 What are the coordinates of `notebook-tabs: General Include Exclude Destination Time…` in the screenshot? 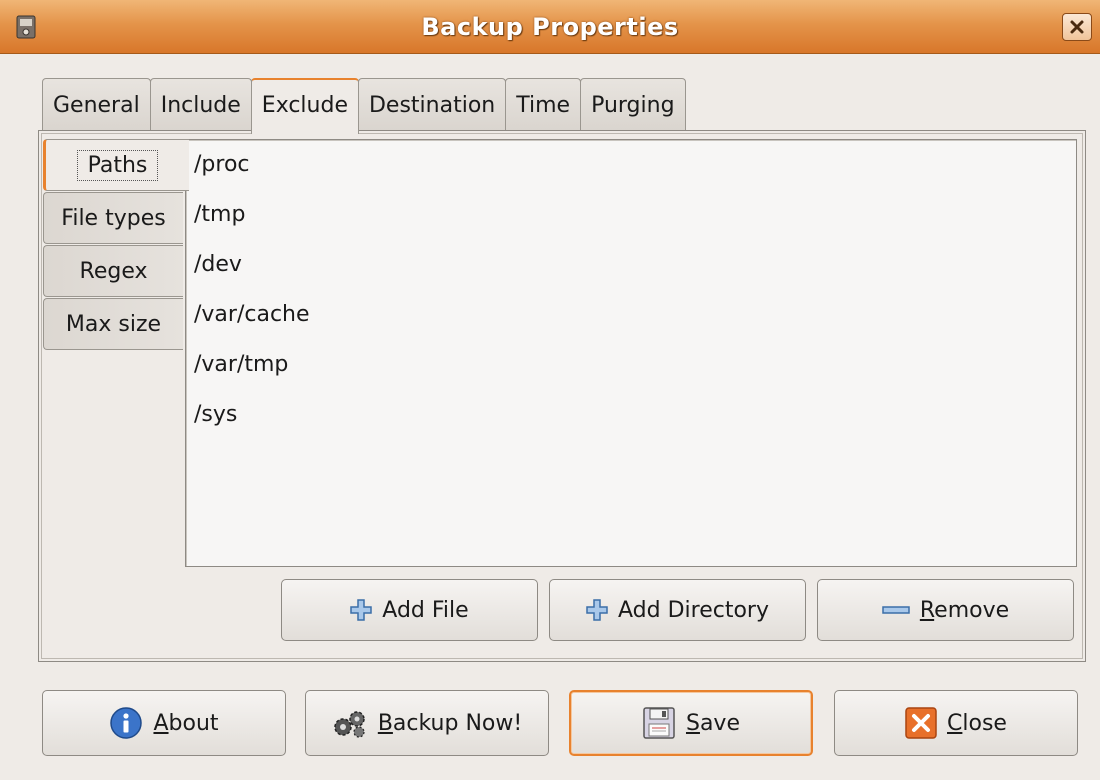 It's located at (364, 106).